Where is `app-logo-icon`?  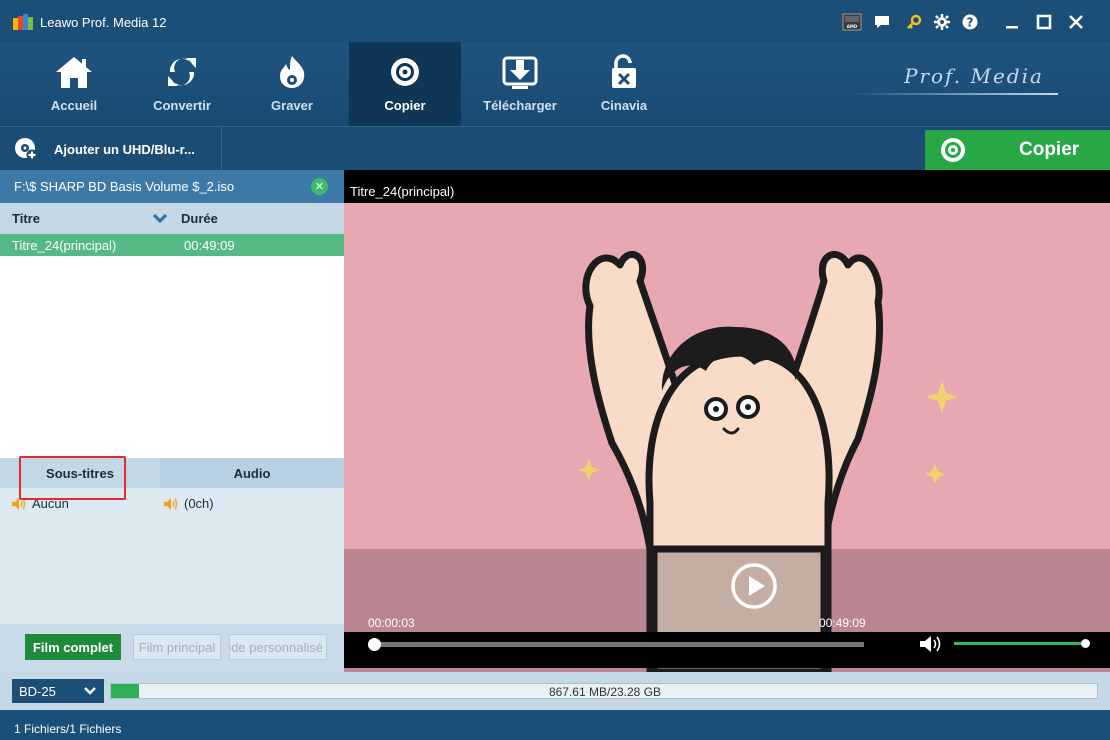 app-logo-icon is located at coordinates (23, 22).